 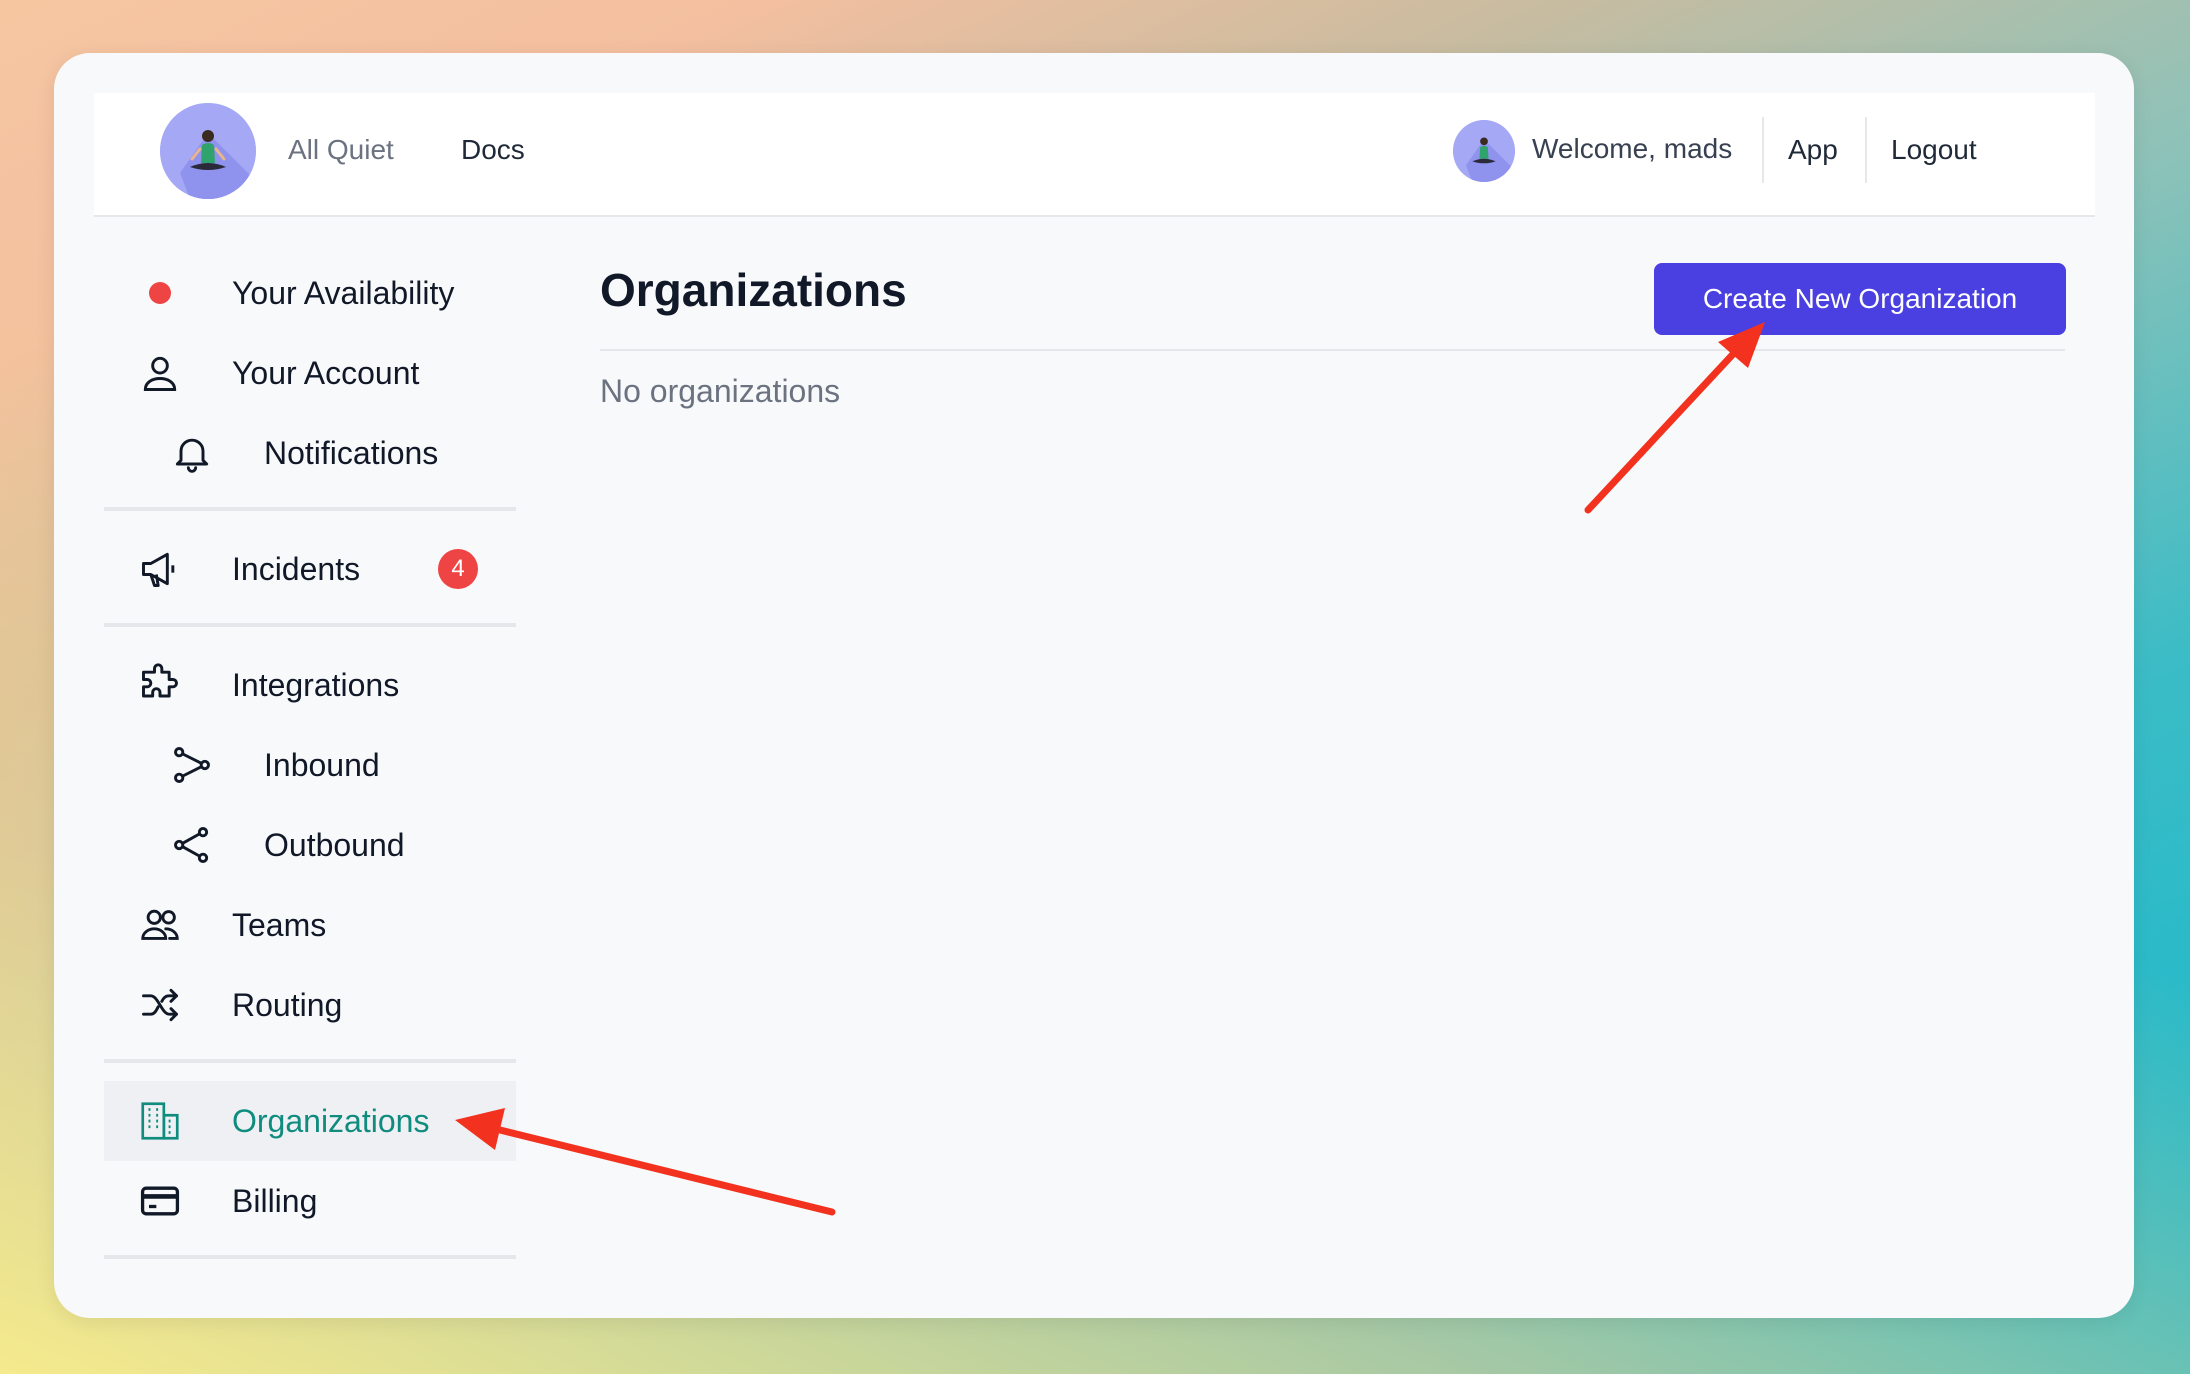 I want to click on brand-logo-icon, so click(x=208, y=151).